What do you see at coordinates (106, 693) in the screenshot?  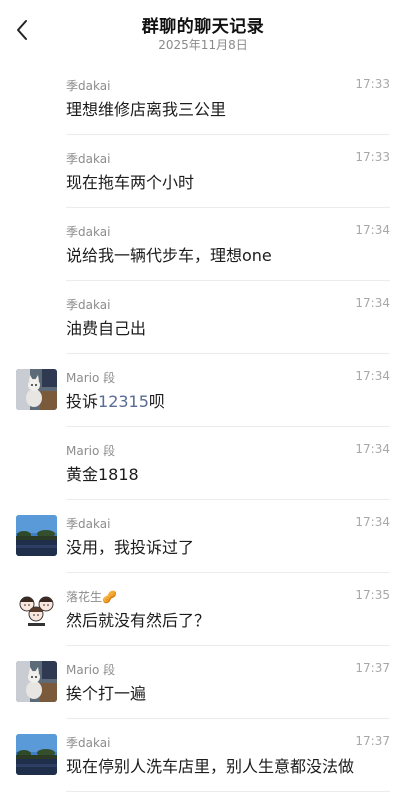 I see `message-text: 挨个打一遍` at bounding box center [106, 693].